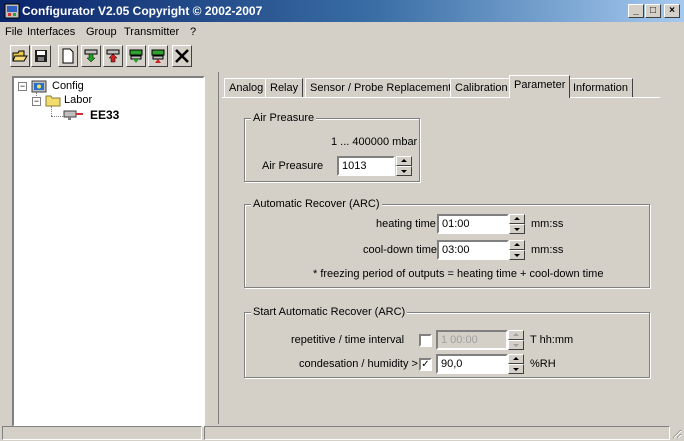 The height and width of the screenshot is (441, 684). I want to click on upload-red-icon, so click(113, 56).